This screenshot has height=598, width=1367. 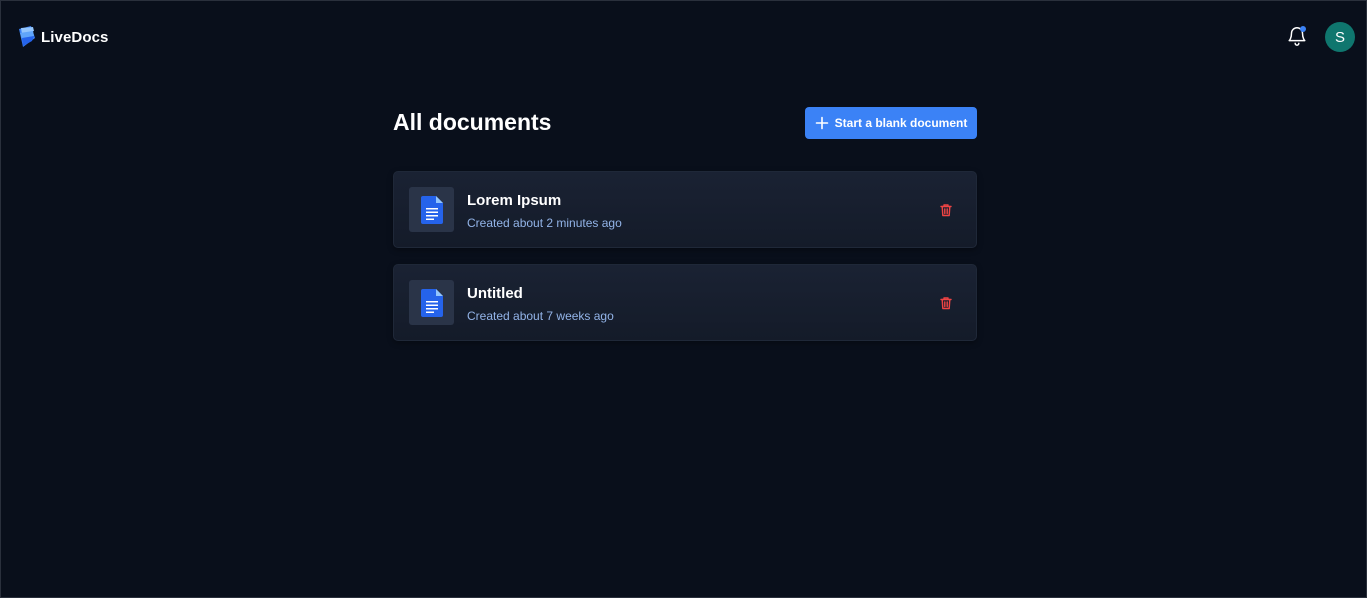 I want to click on document-item-untitled: Untitled Created about 7 weeks ago, so click(x=685, y=302).